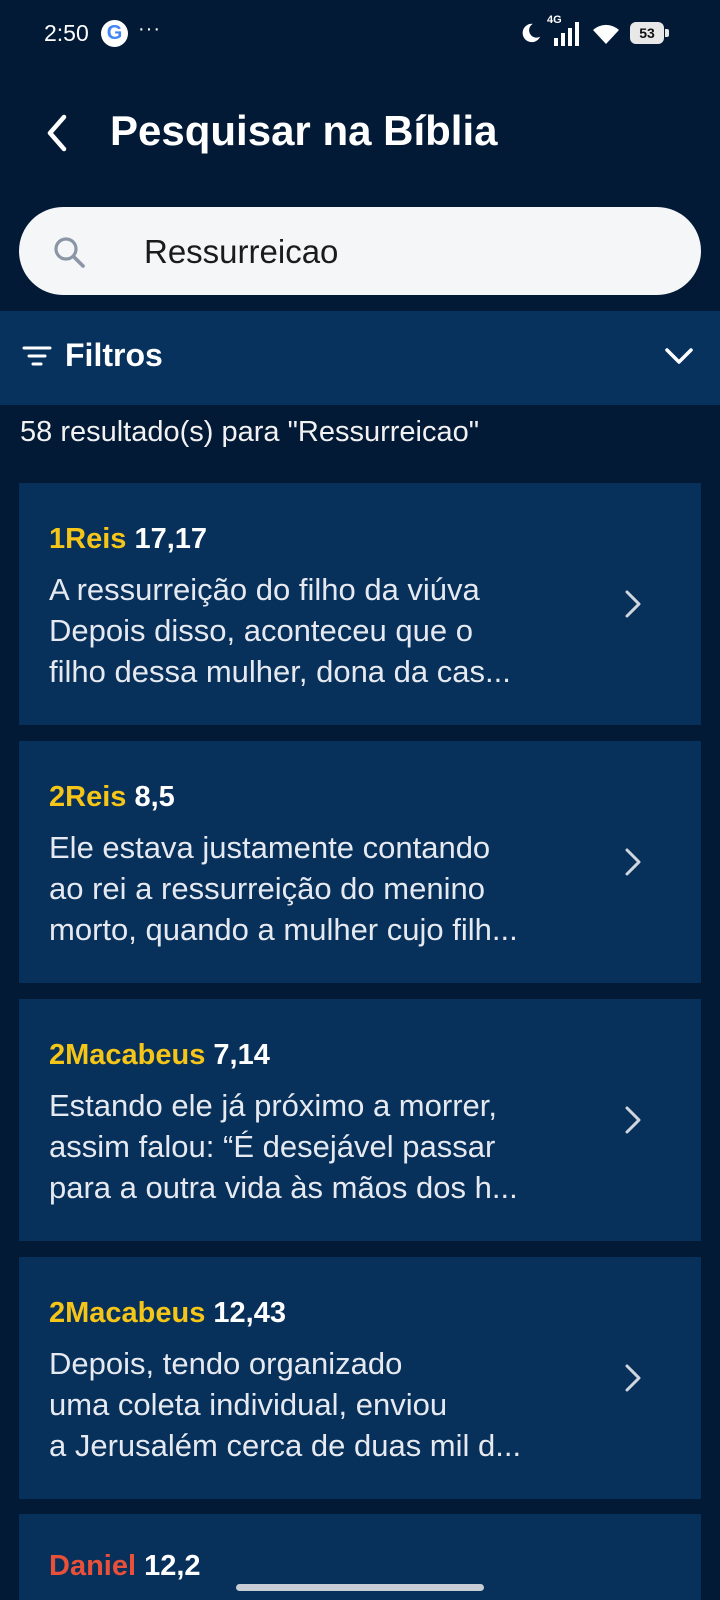 The image size is (720, 1600). Describe the element at coordinates (69, 252) in the screenshot. I see `search-icon` at that location.